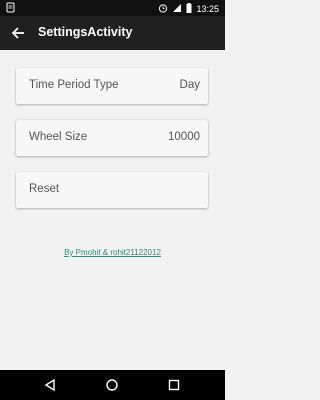 This screenshot has height=400, width=320. Describe the element at coordinates (207, 9) in the screenshot. I see `status-clock: 13:25` at that location.